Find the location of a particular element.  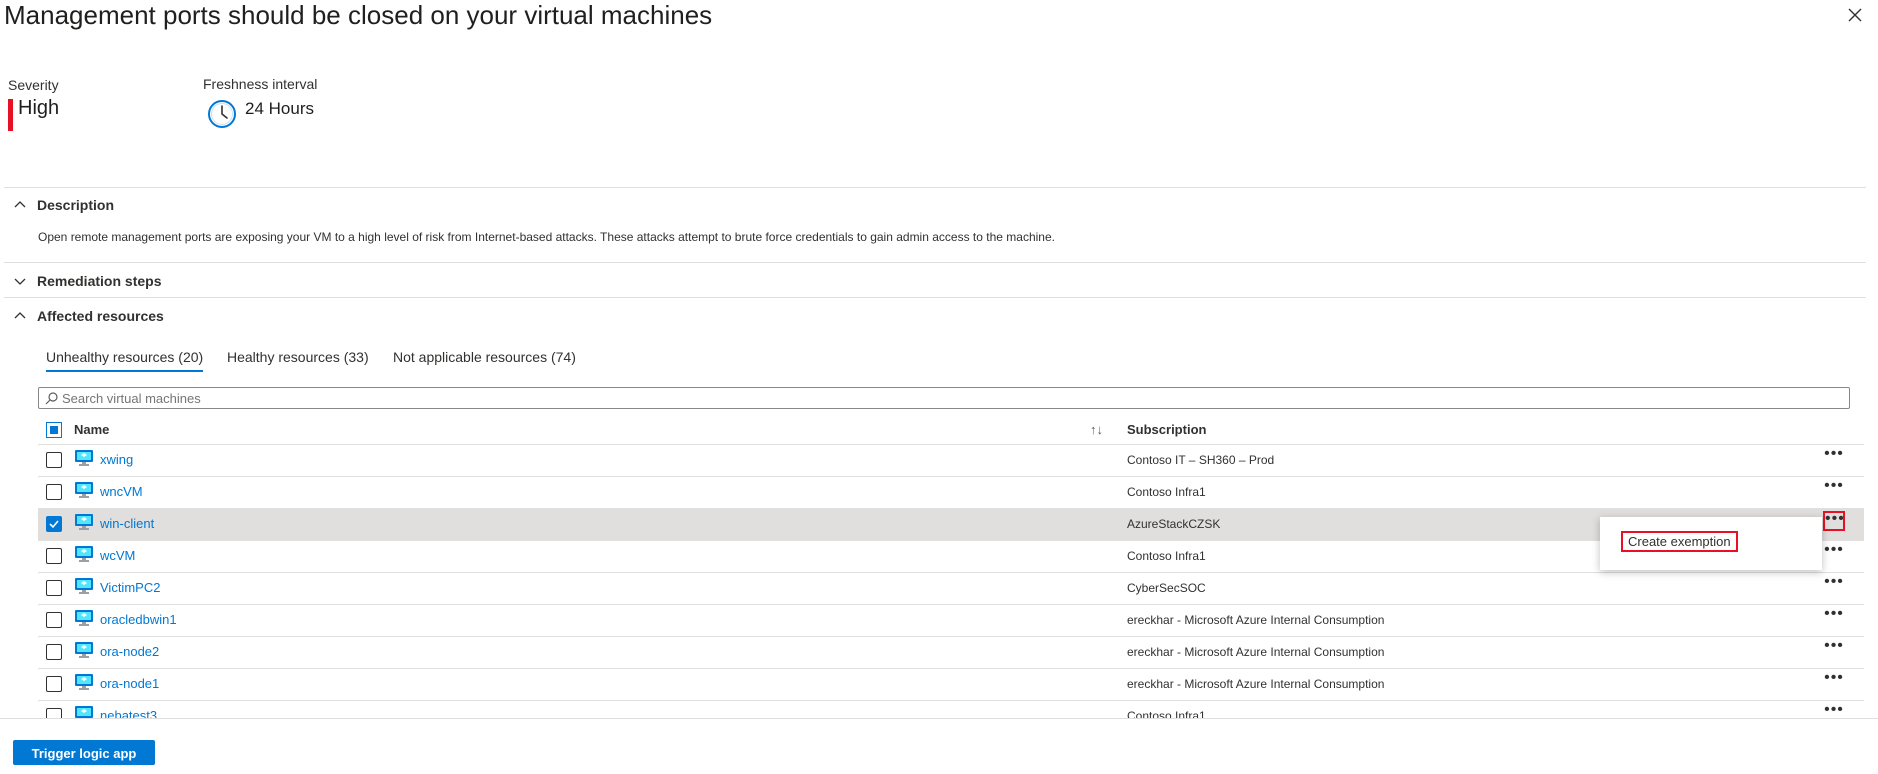

vm-name-link: nebatest3 is located at coordinates (128, 713).